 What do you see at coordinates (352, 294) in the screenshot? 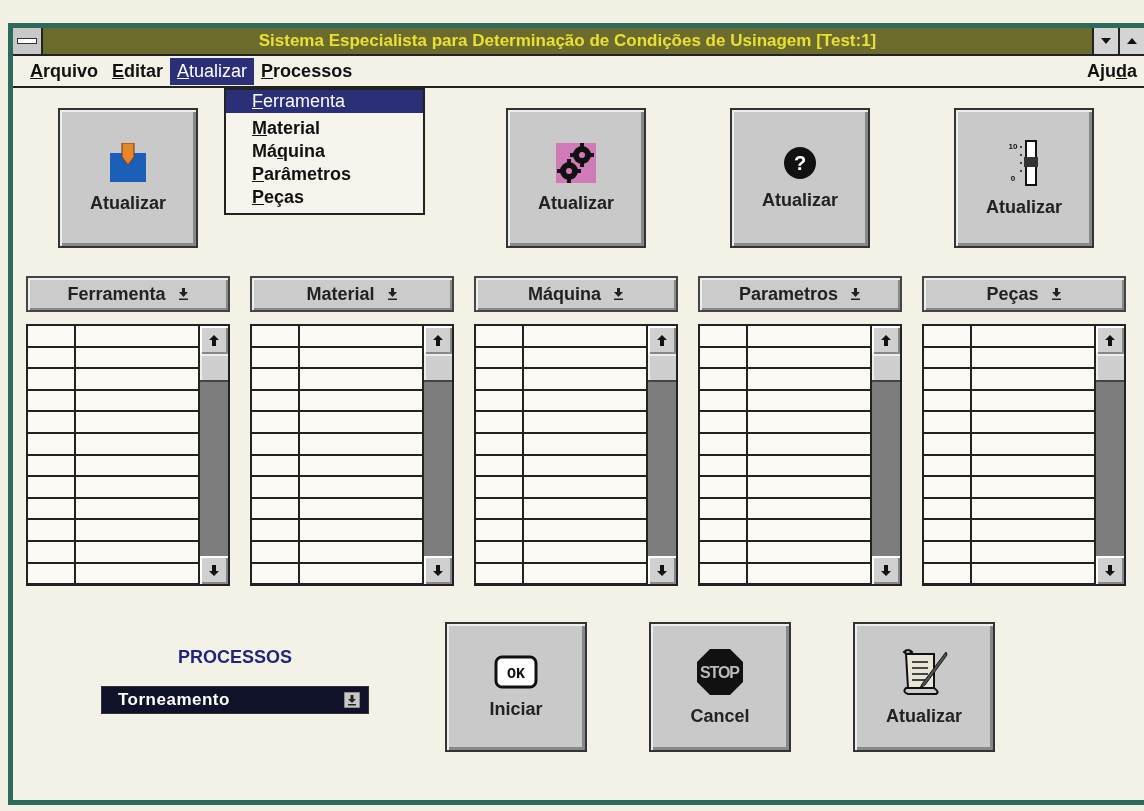
I see `panel-dropdown-button: Material` at bounding box center [352, 294].